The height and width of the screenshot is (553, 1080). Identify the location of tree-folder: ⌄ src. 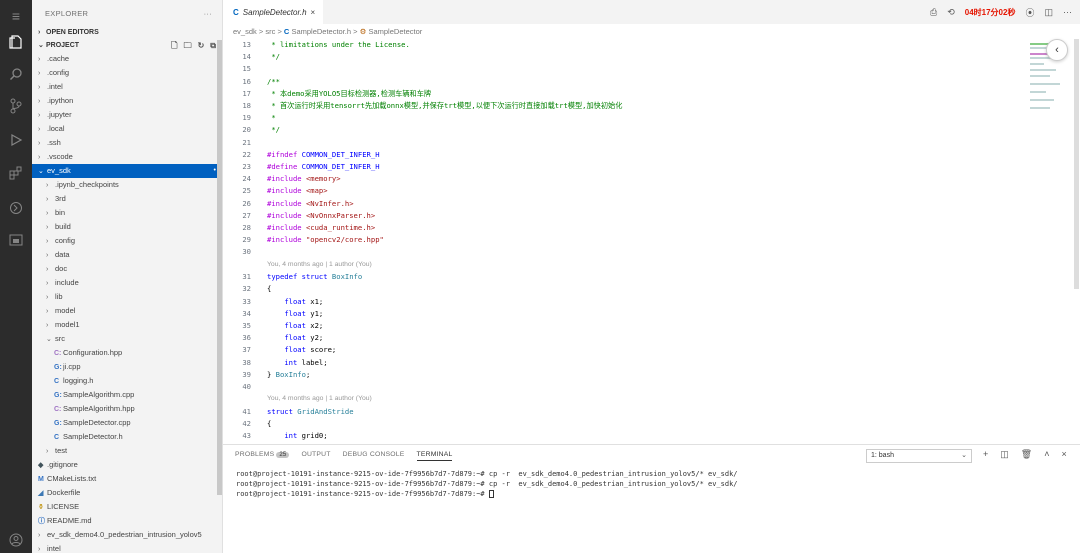
(127, 339).